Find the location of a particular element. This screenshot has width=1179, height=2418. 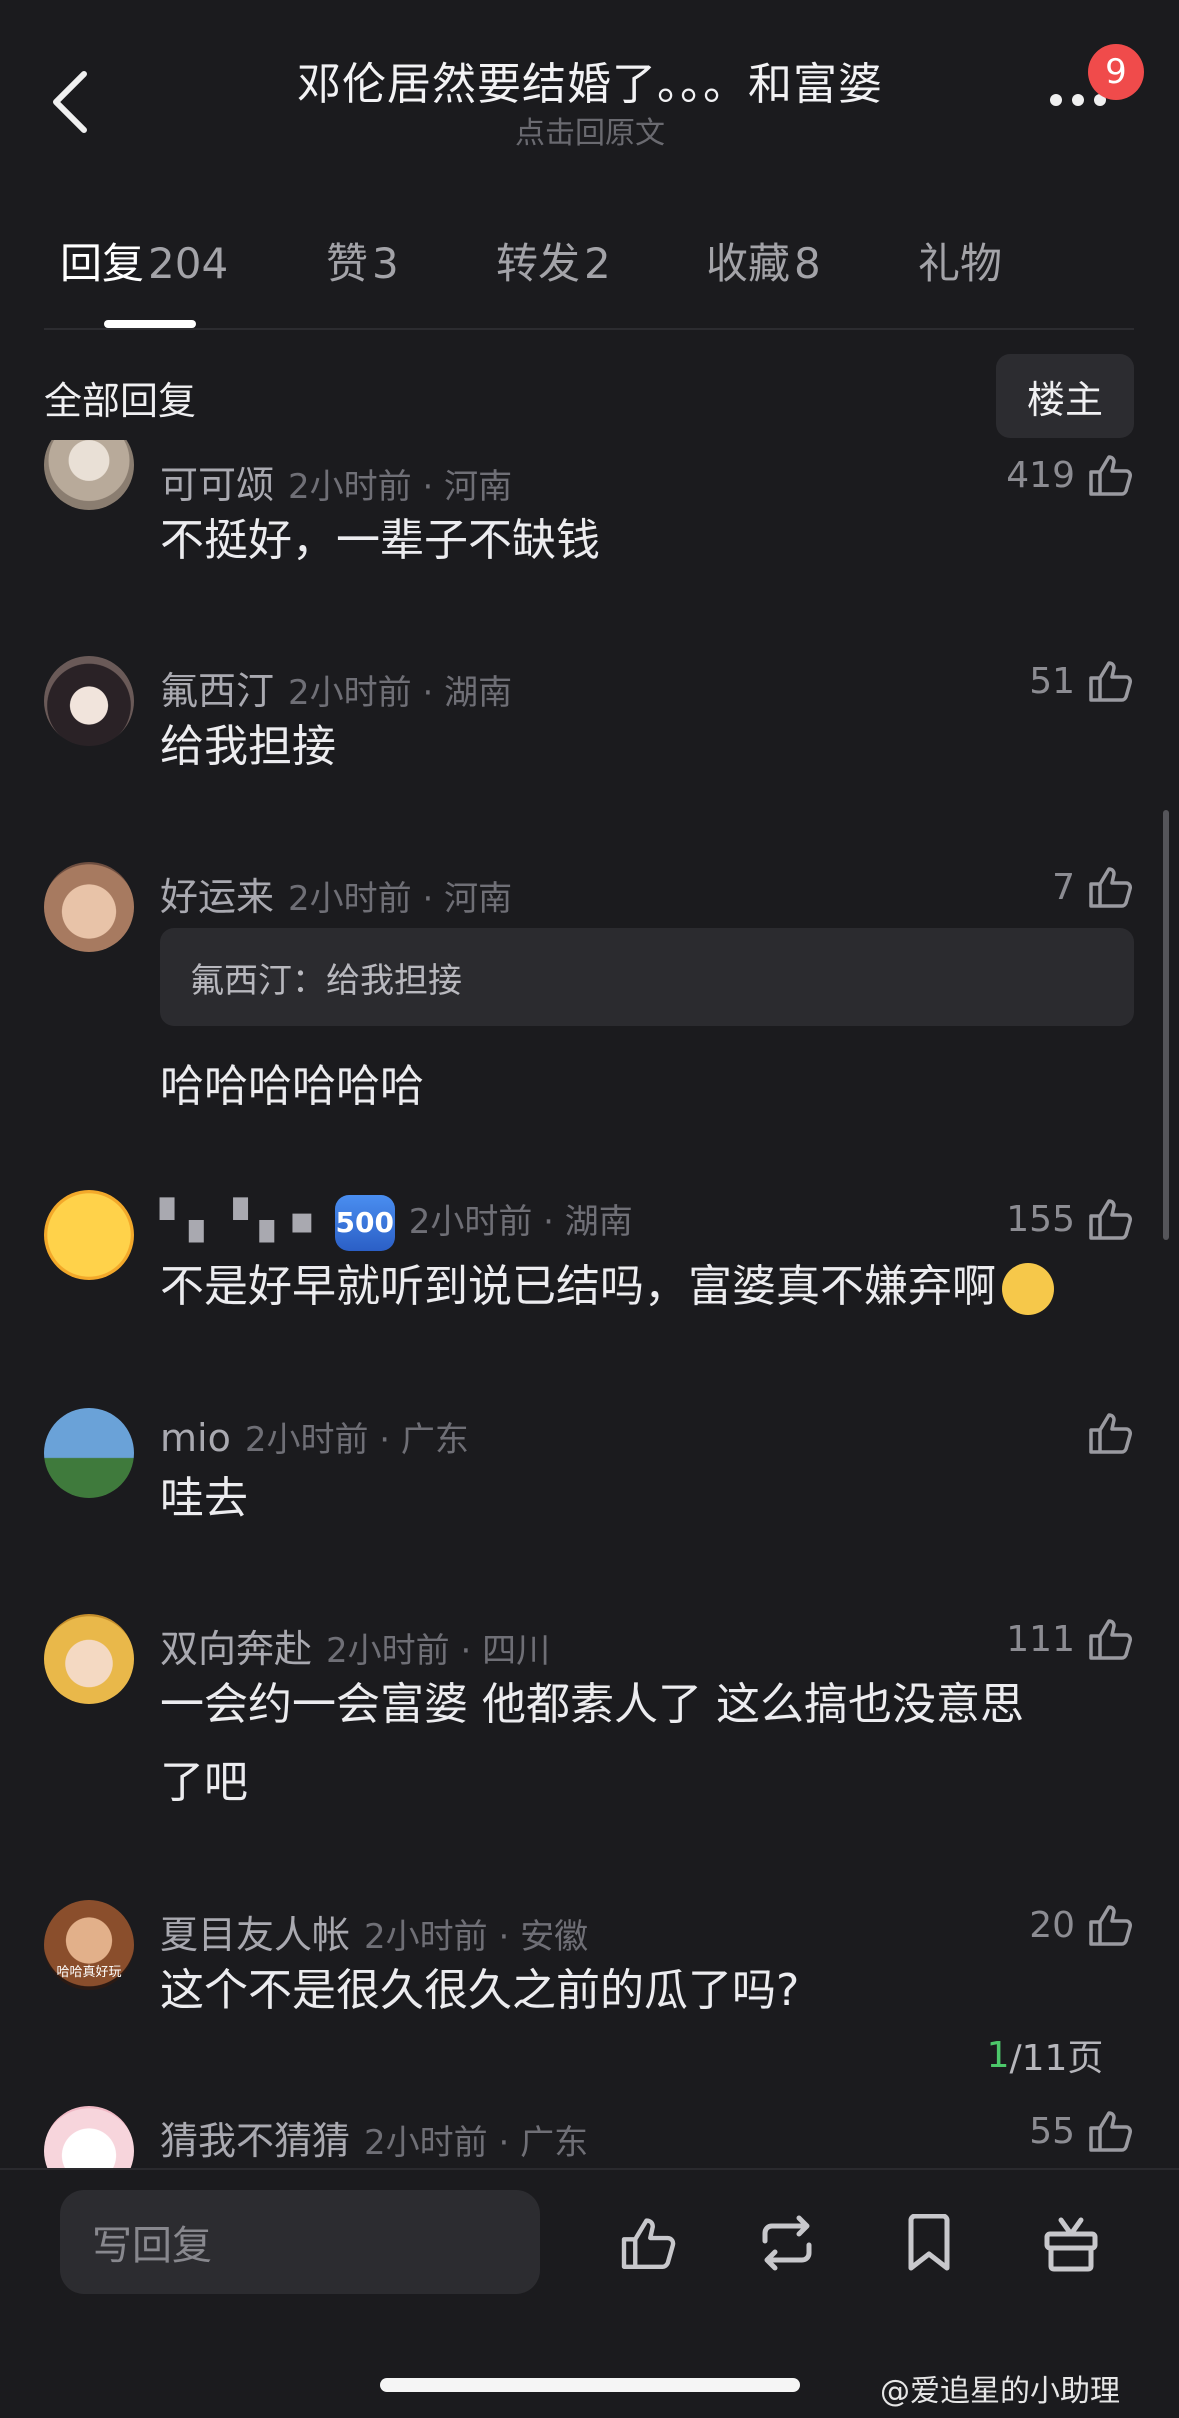

username: mio is located at coordinates (195, 1438).